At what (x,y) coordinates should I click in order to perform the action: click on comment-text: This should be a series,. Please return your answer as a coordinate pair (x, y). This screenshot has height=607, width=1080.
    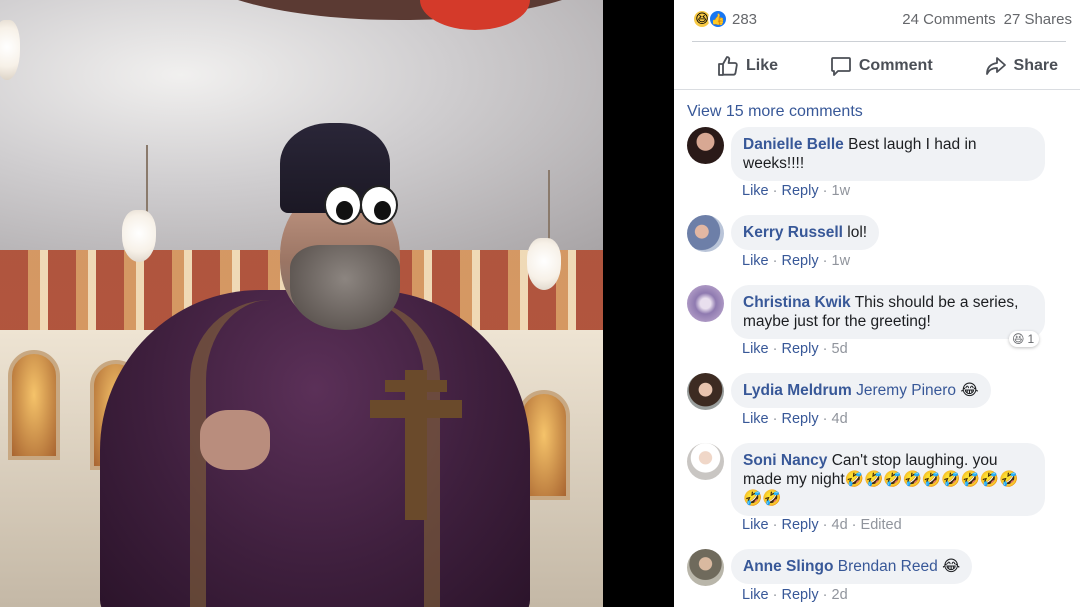
    Looking at the image, I should click on (936, 302).